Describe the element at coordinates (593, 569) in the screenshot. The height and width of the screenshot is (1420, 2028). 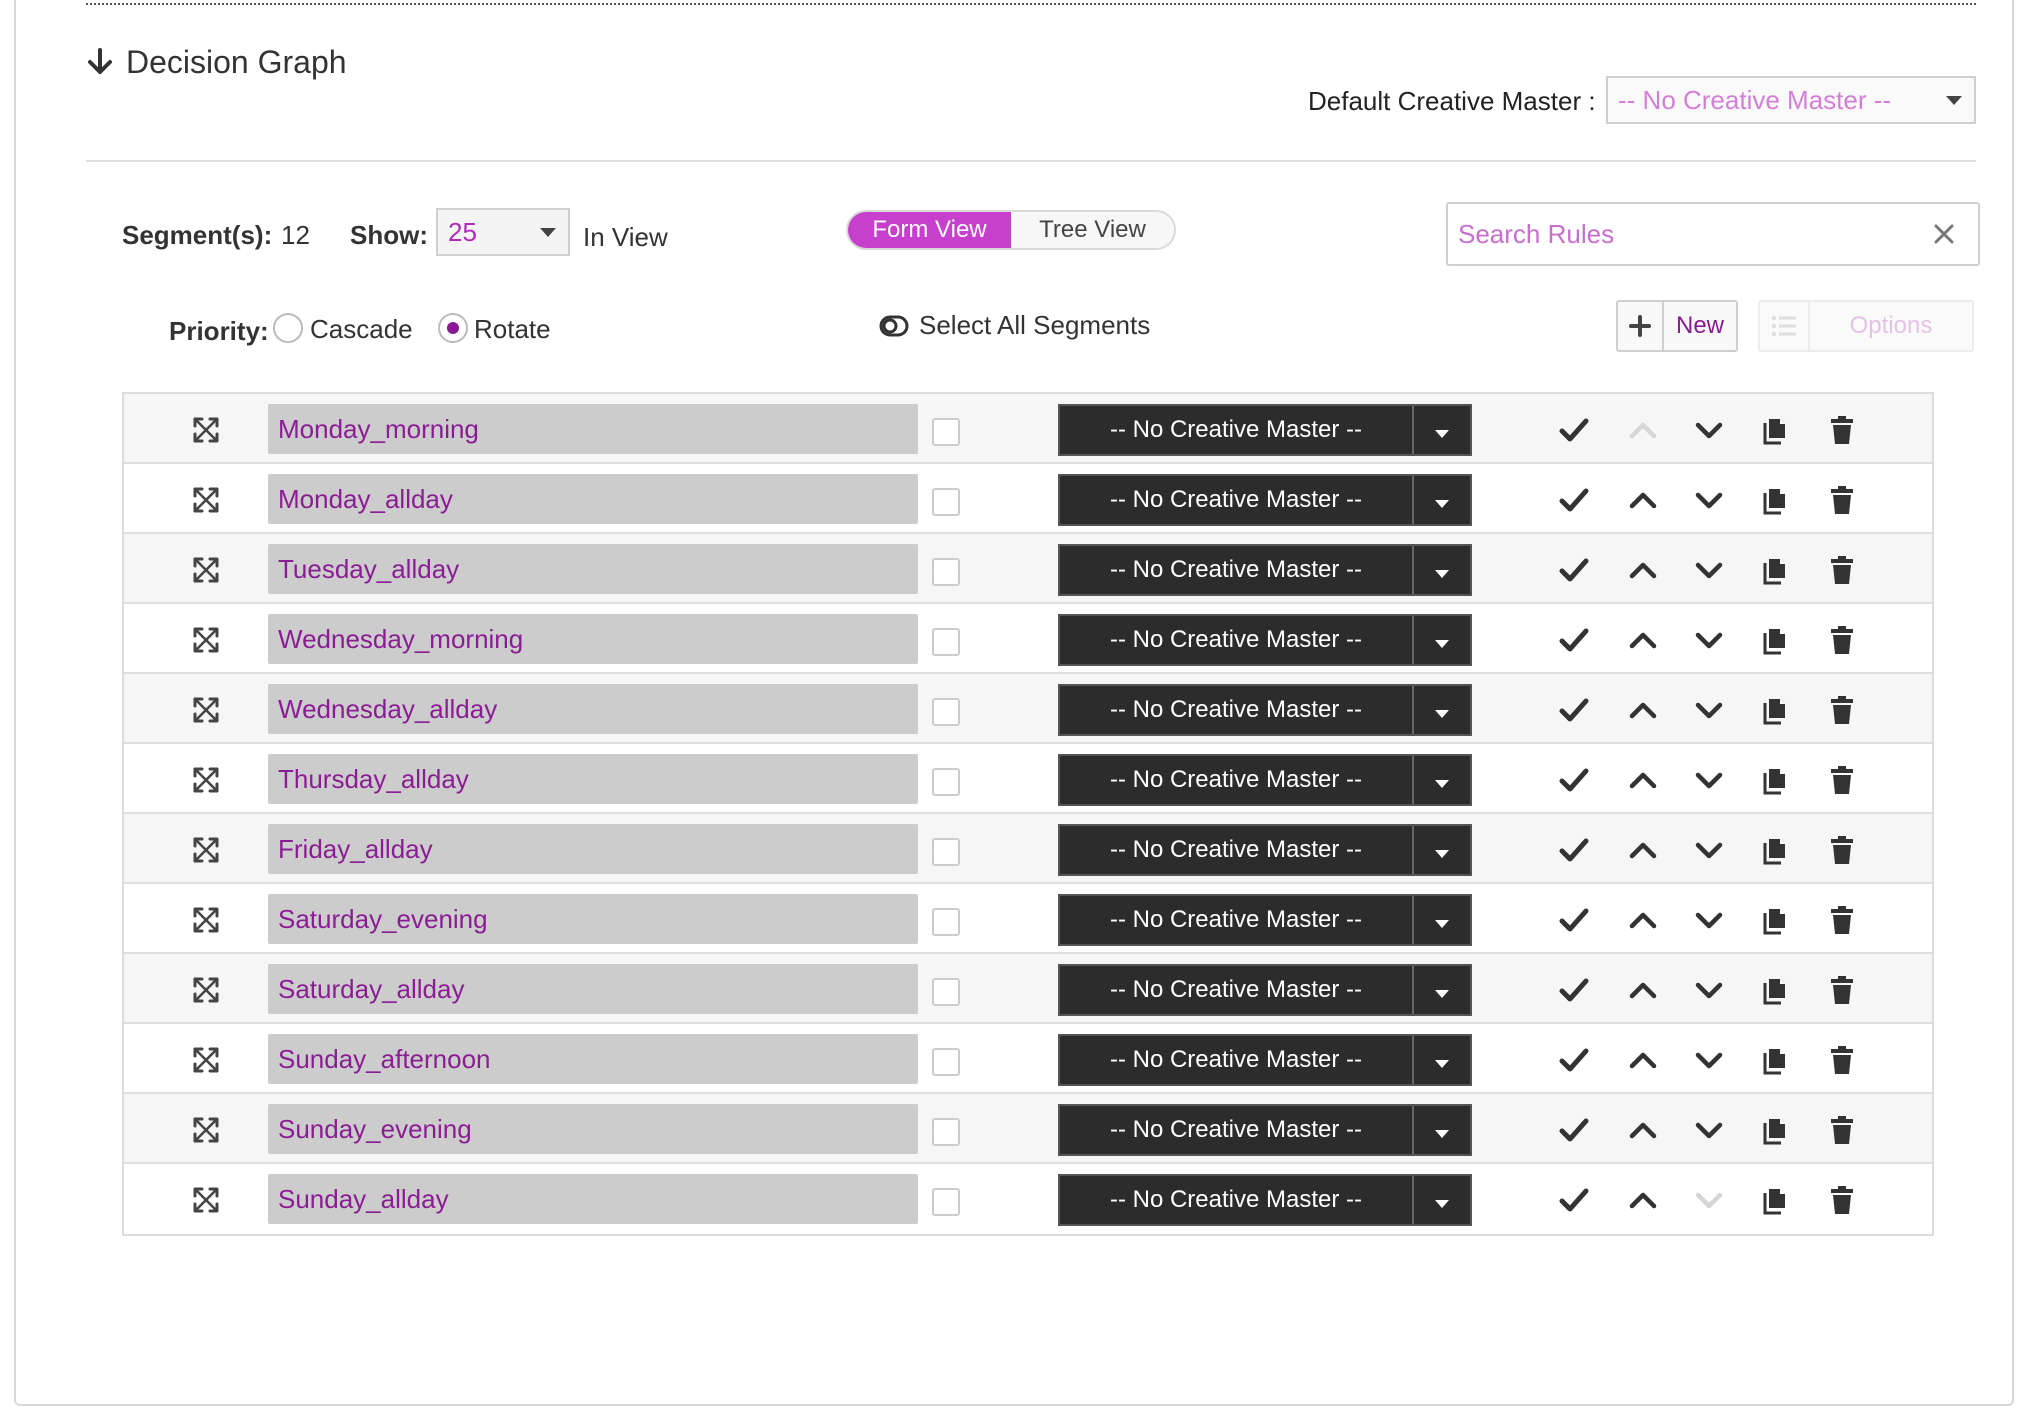
I see `segment-name: Tuesday_allday` at that location.